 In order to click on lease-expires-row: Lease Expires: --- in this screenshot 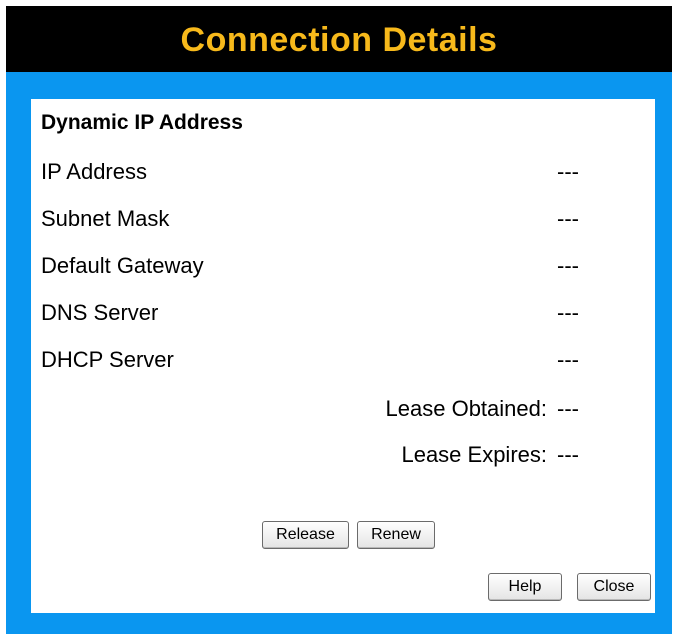, I will do `click(321, 457)`.